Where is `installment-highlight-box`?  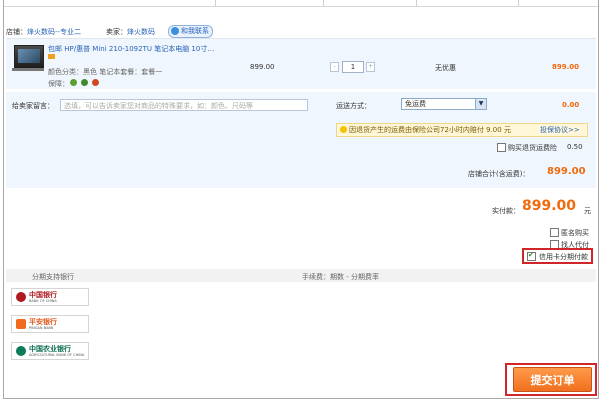
installment-highlight-box is located at coordinates (557, 256).